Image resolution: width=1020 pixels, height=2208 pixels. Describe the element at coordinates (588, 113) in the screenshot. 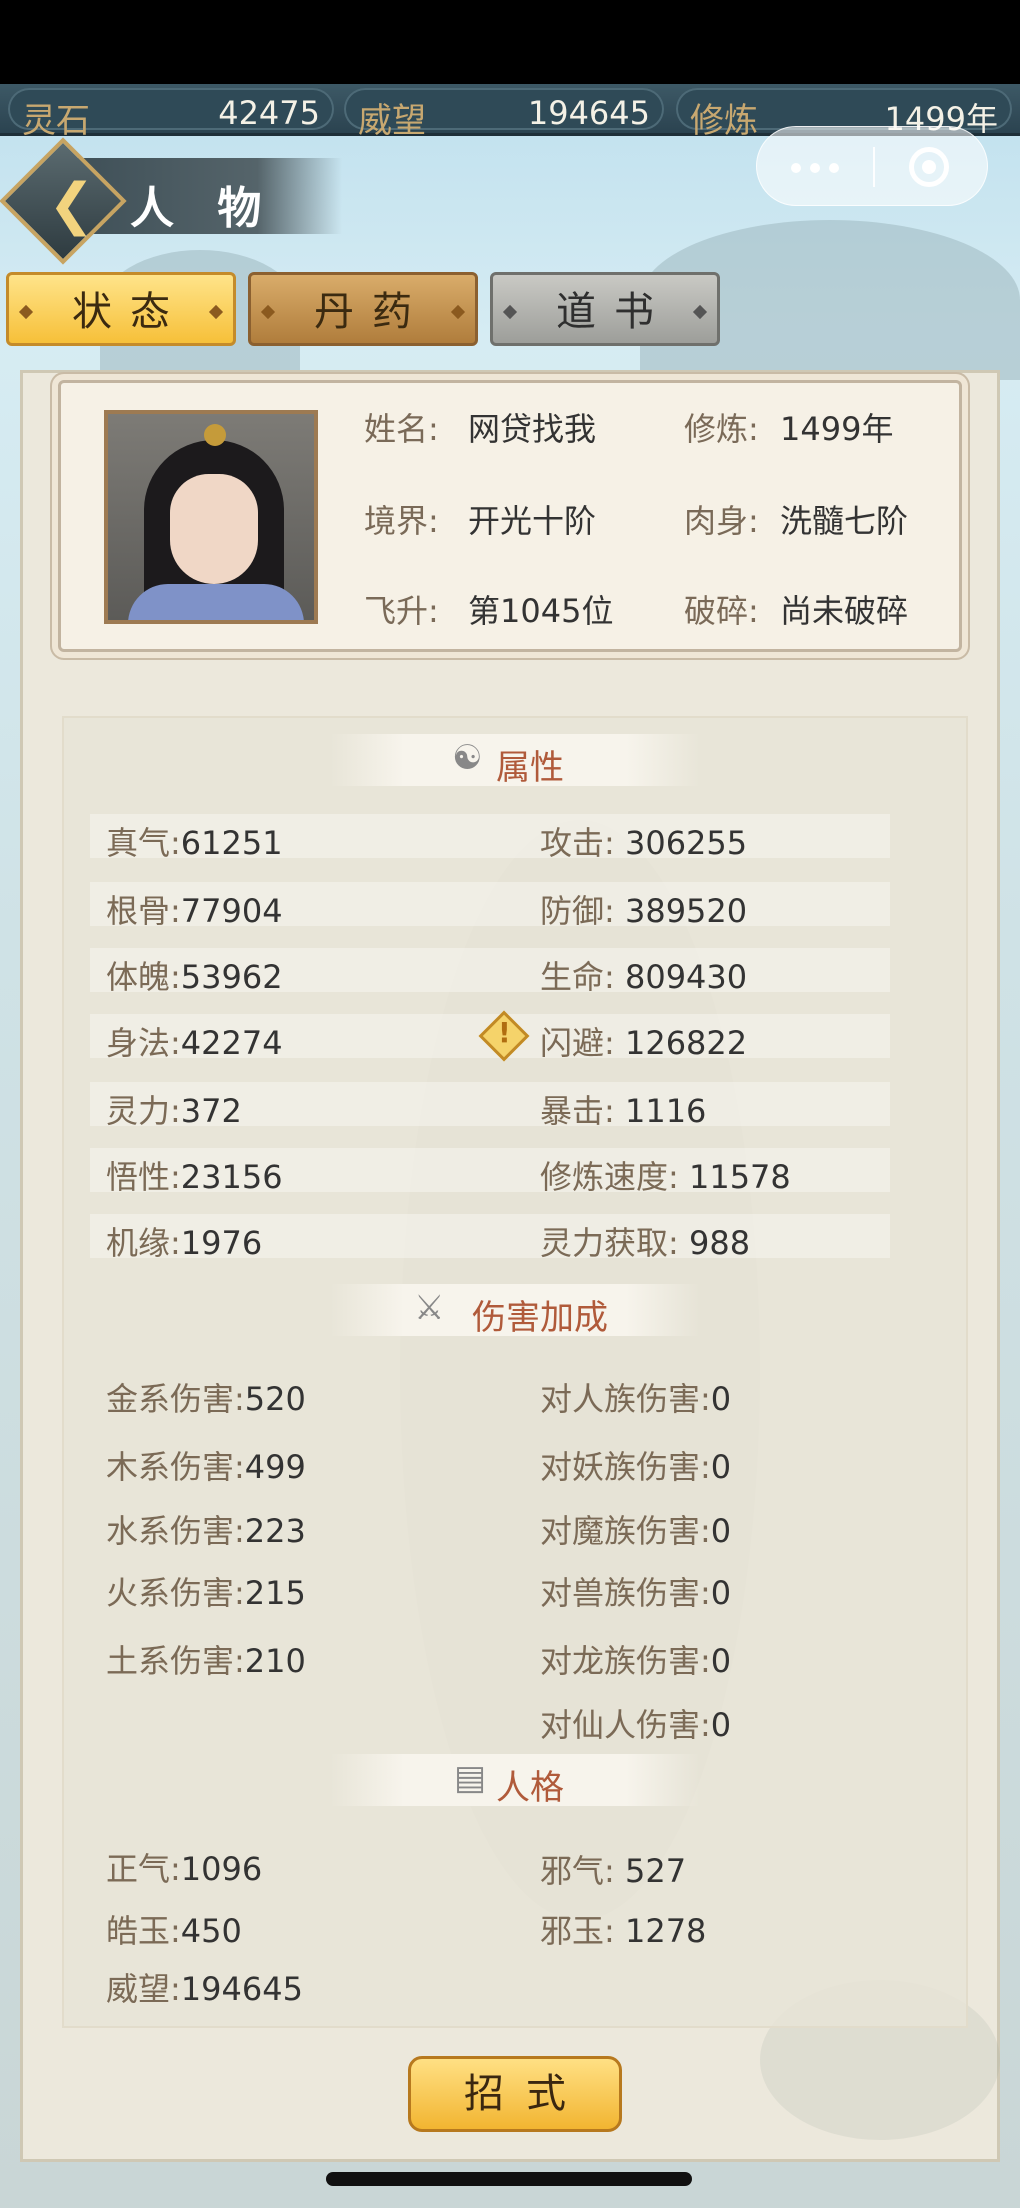

I see `resource-value: 194645` at that location.